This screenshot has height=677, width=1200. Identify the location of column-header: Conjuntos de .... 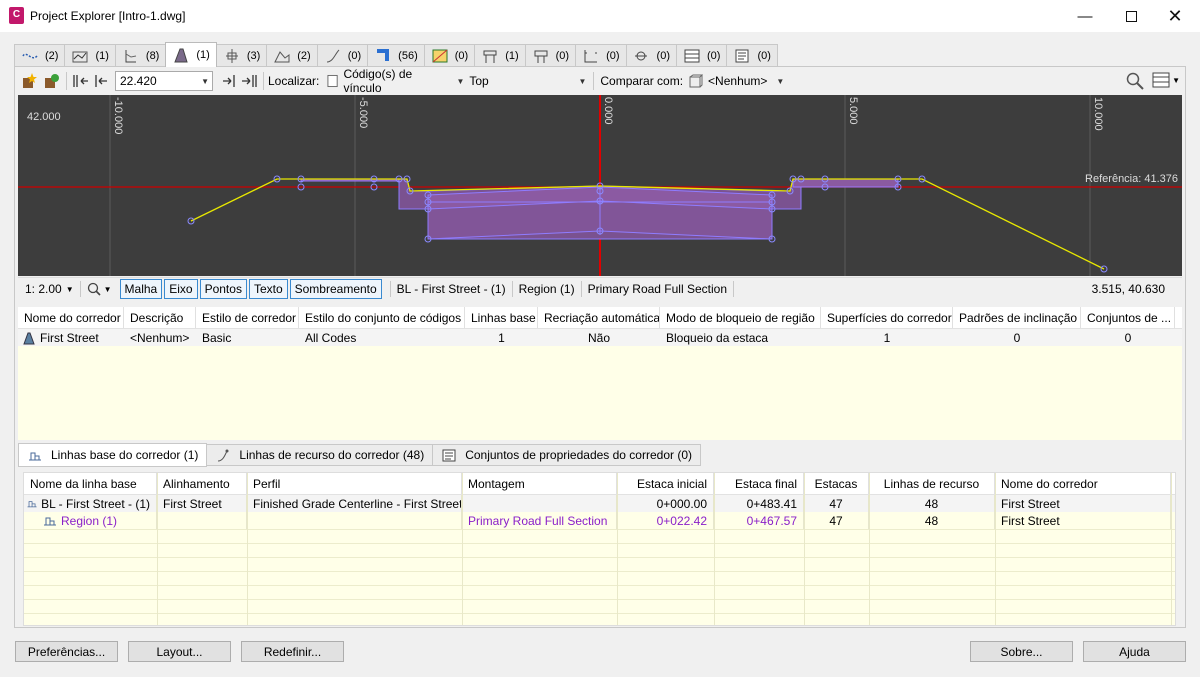
(1128, 317).